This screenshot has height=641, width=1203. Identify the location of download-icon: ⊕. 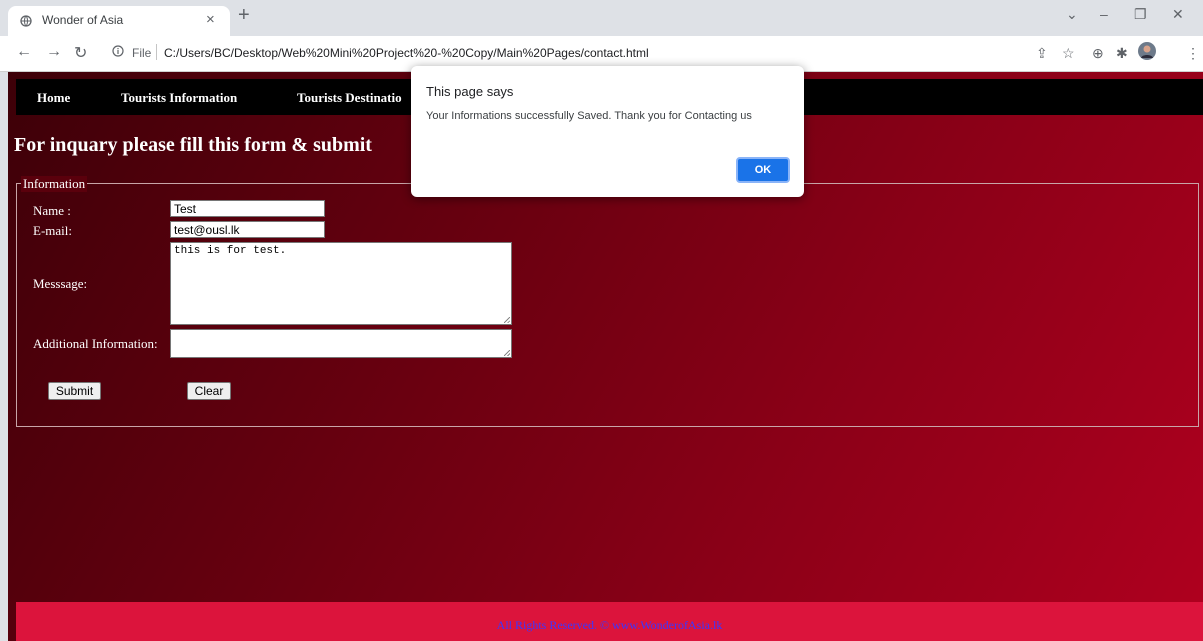
(1098, 53).